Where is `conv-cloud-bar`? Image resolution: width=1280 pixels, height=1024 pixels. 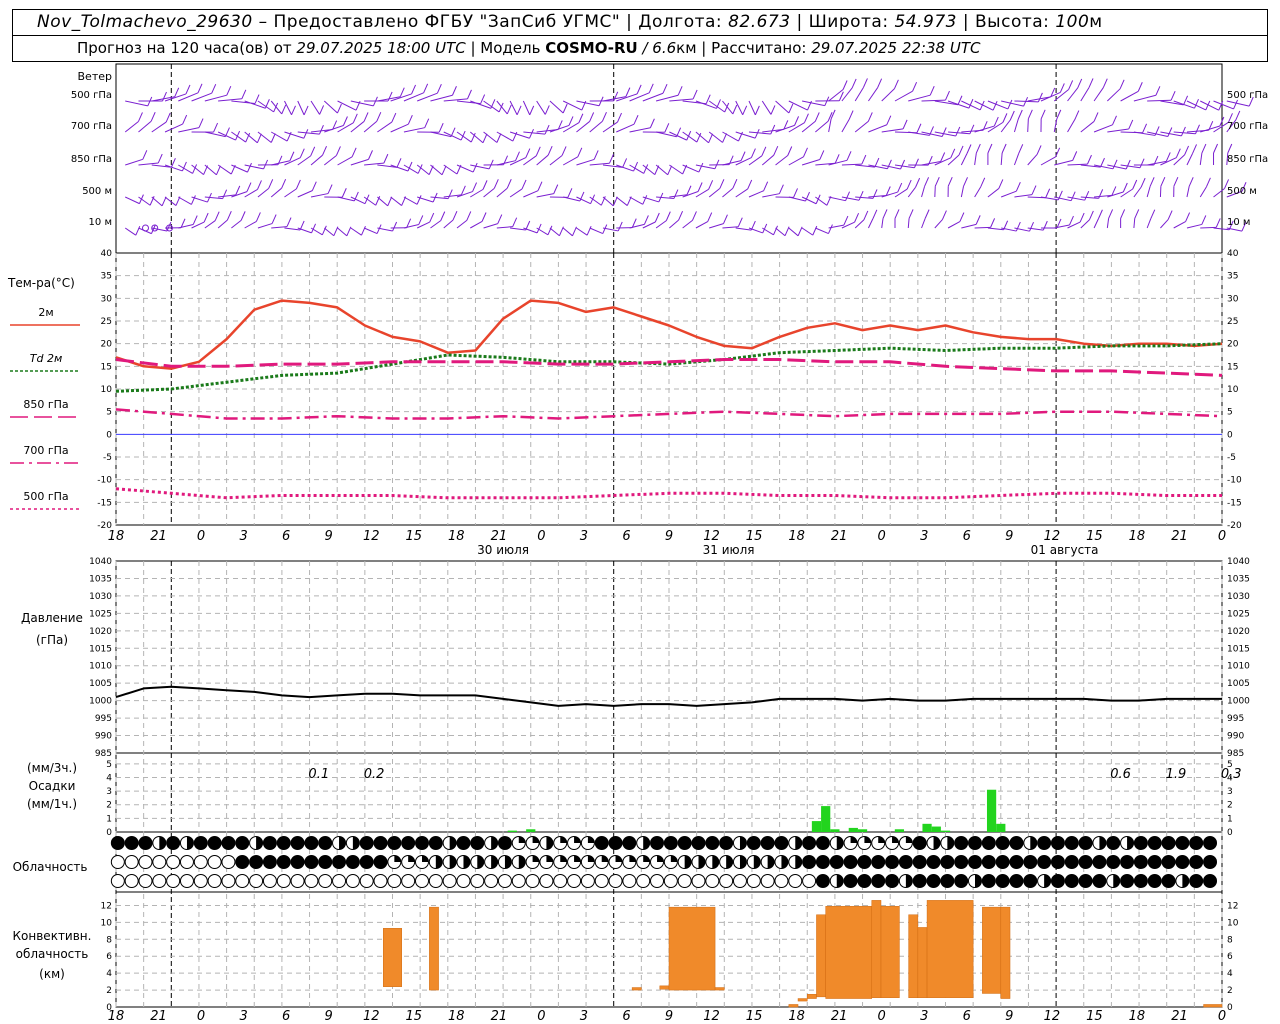 conv-cloud-bar is located at coordinates (922, 962).